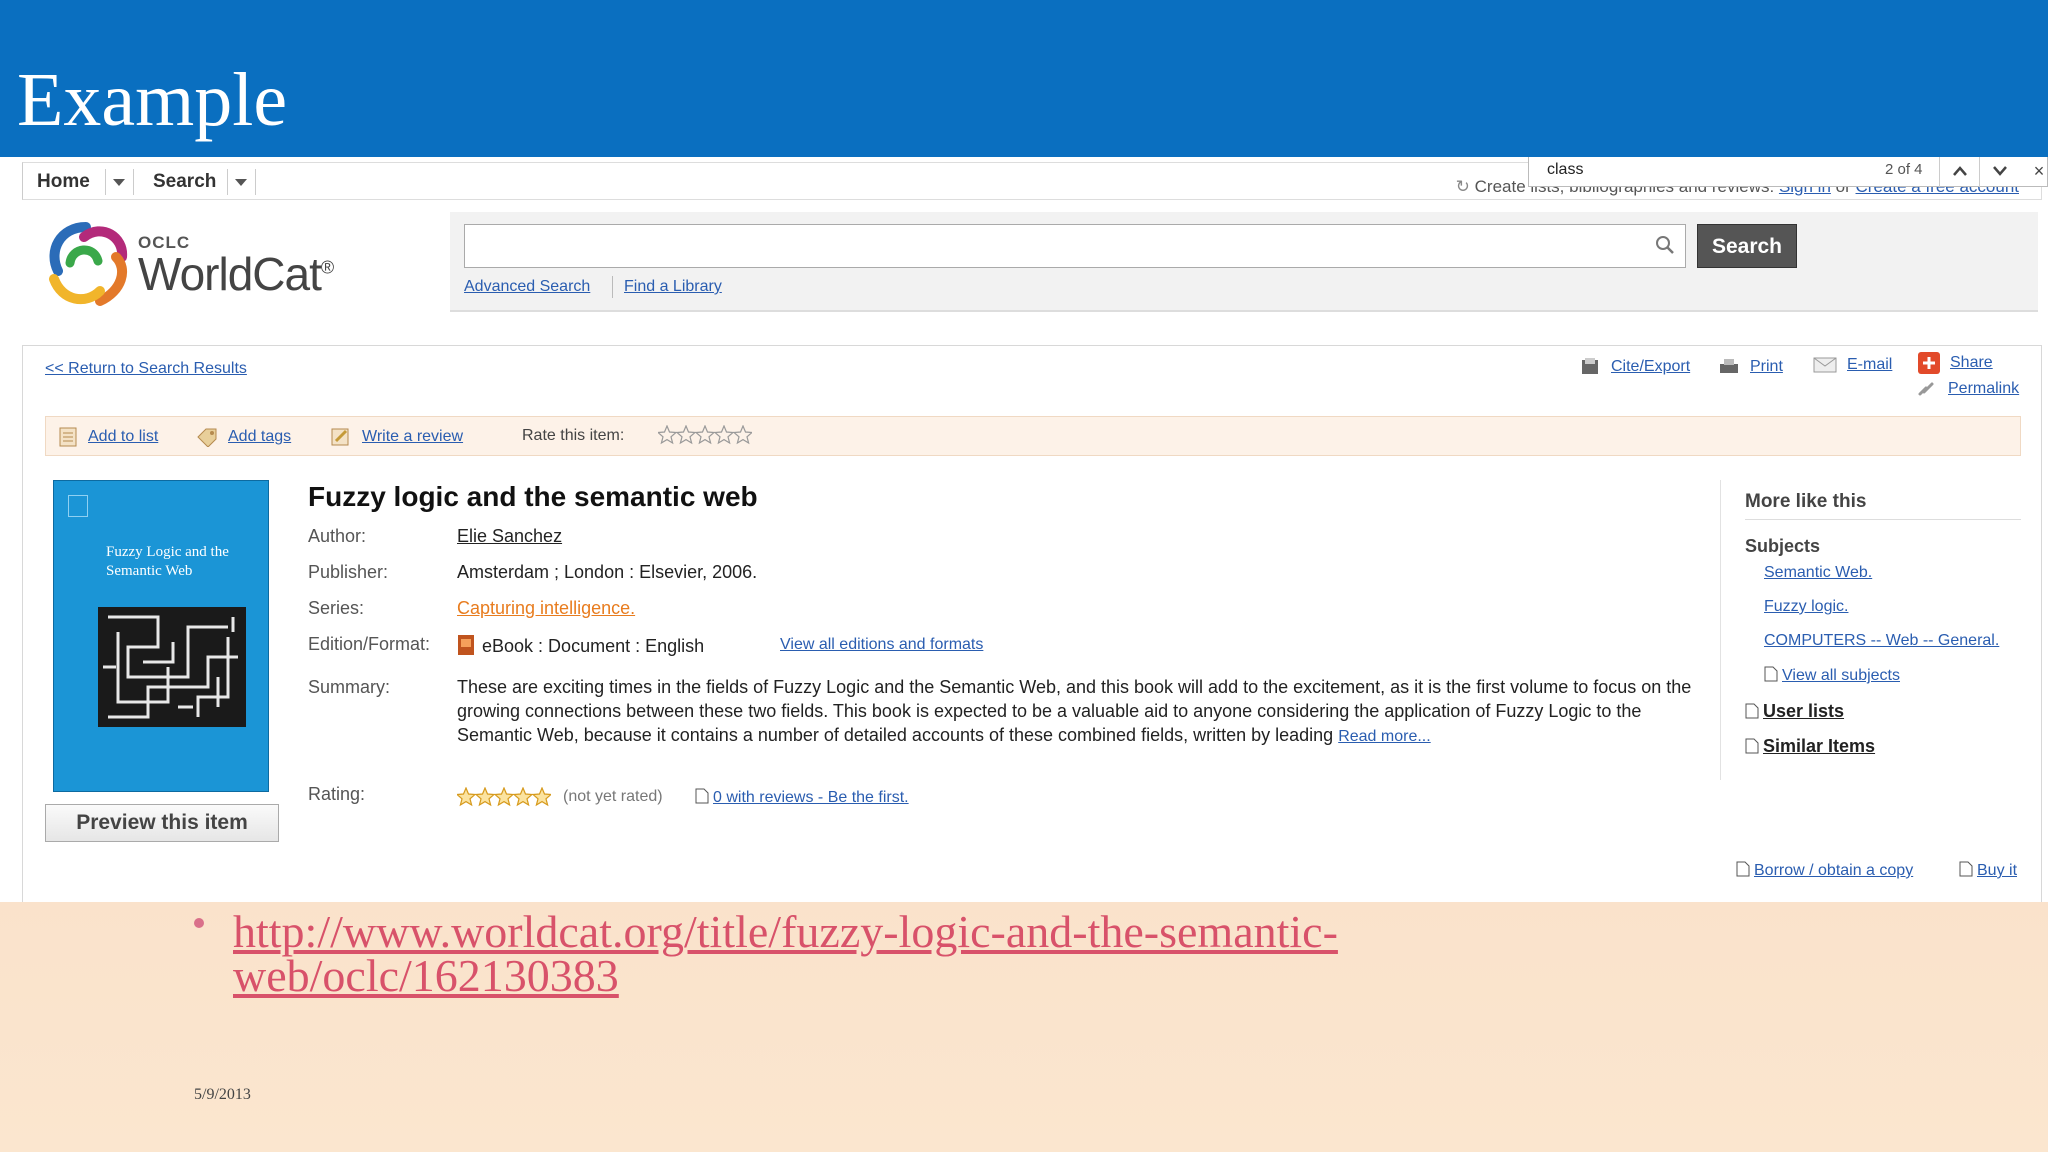 This screenshot has width=2048, height=1152. Describe the element at coordinates (1967, 389) in the screenshot. I see `permalink-tool: Permalink` at that location.